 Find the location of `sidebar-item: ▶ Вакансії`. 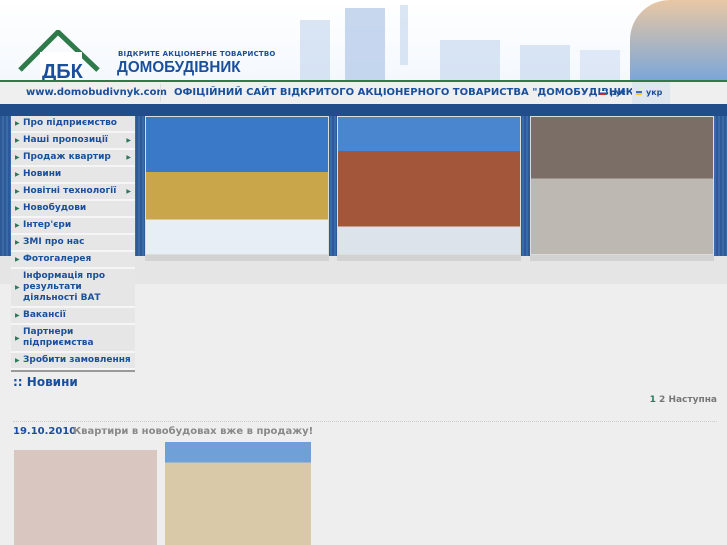

sidebar-item: ▶ Вакансії is located at coordinates (73, 316).